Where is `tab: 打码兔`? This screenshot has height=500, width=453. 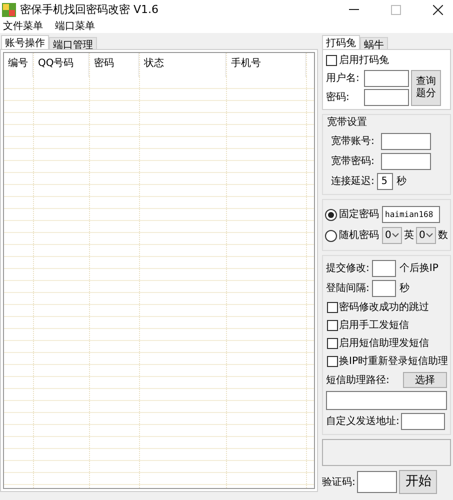
tab: 打码兔 is located at coordinates (341, 42).